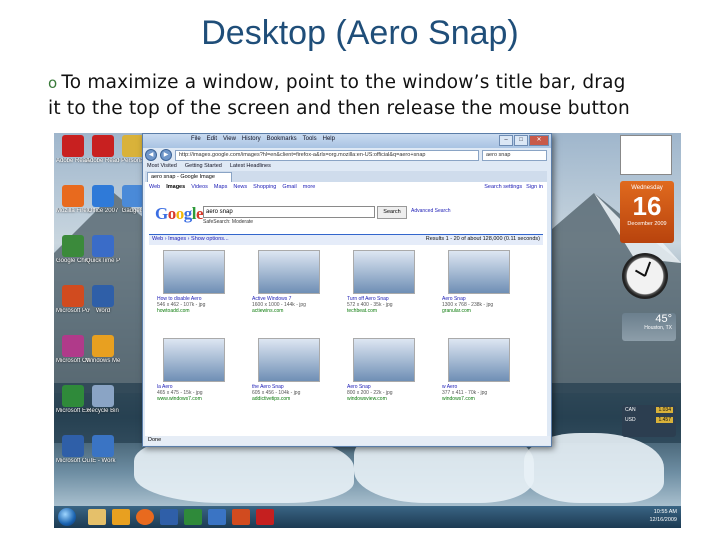  Describe the element at coordinates (347, 440) in the screenshot. I see `status-bar: Done` at that location.